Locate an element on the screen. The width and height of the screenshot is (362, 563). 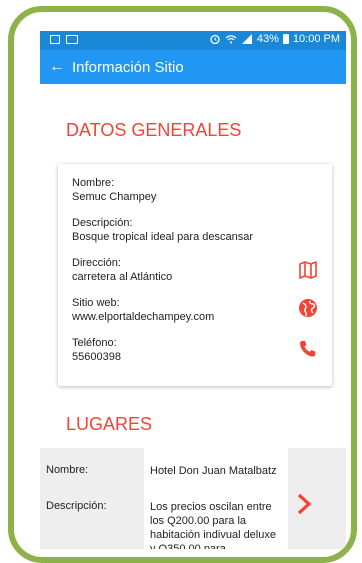
place-name-label: Nombre: is located at coordinates (67, 470).